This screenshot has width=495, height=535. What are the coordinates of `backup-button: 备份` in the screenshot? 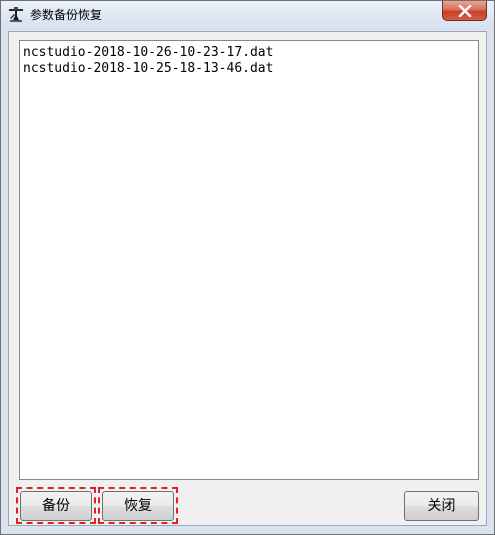 It's located at (56, 506).